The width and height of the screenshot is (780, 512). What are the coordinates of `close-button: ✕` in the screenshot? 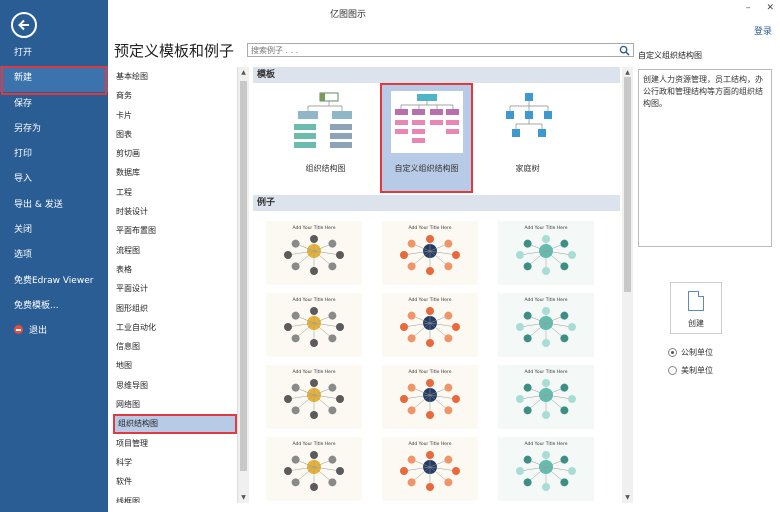 It's located at (770, 8).